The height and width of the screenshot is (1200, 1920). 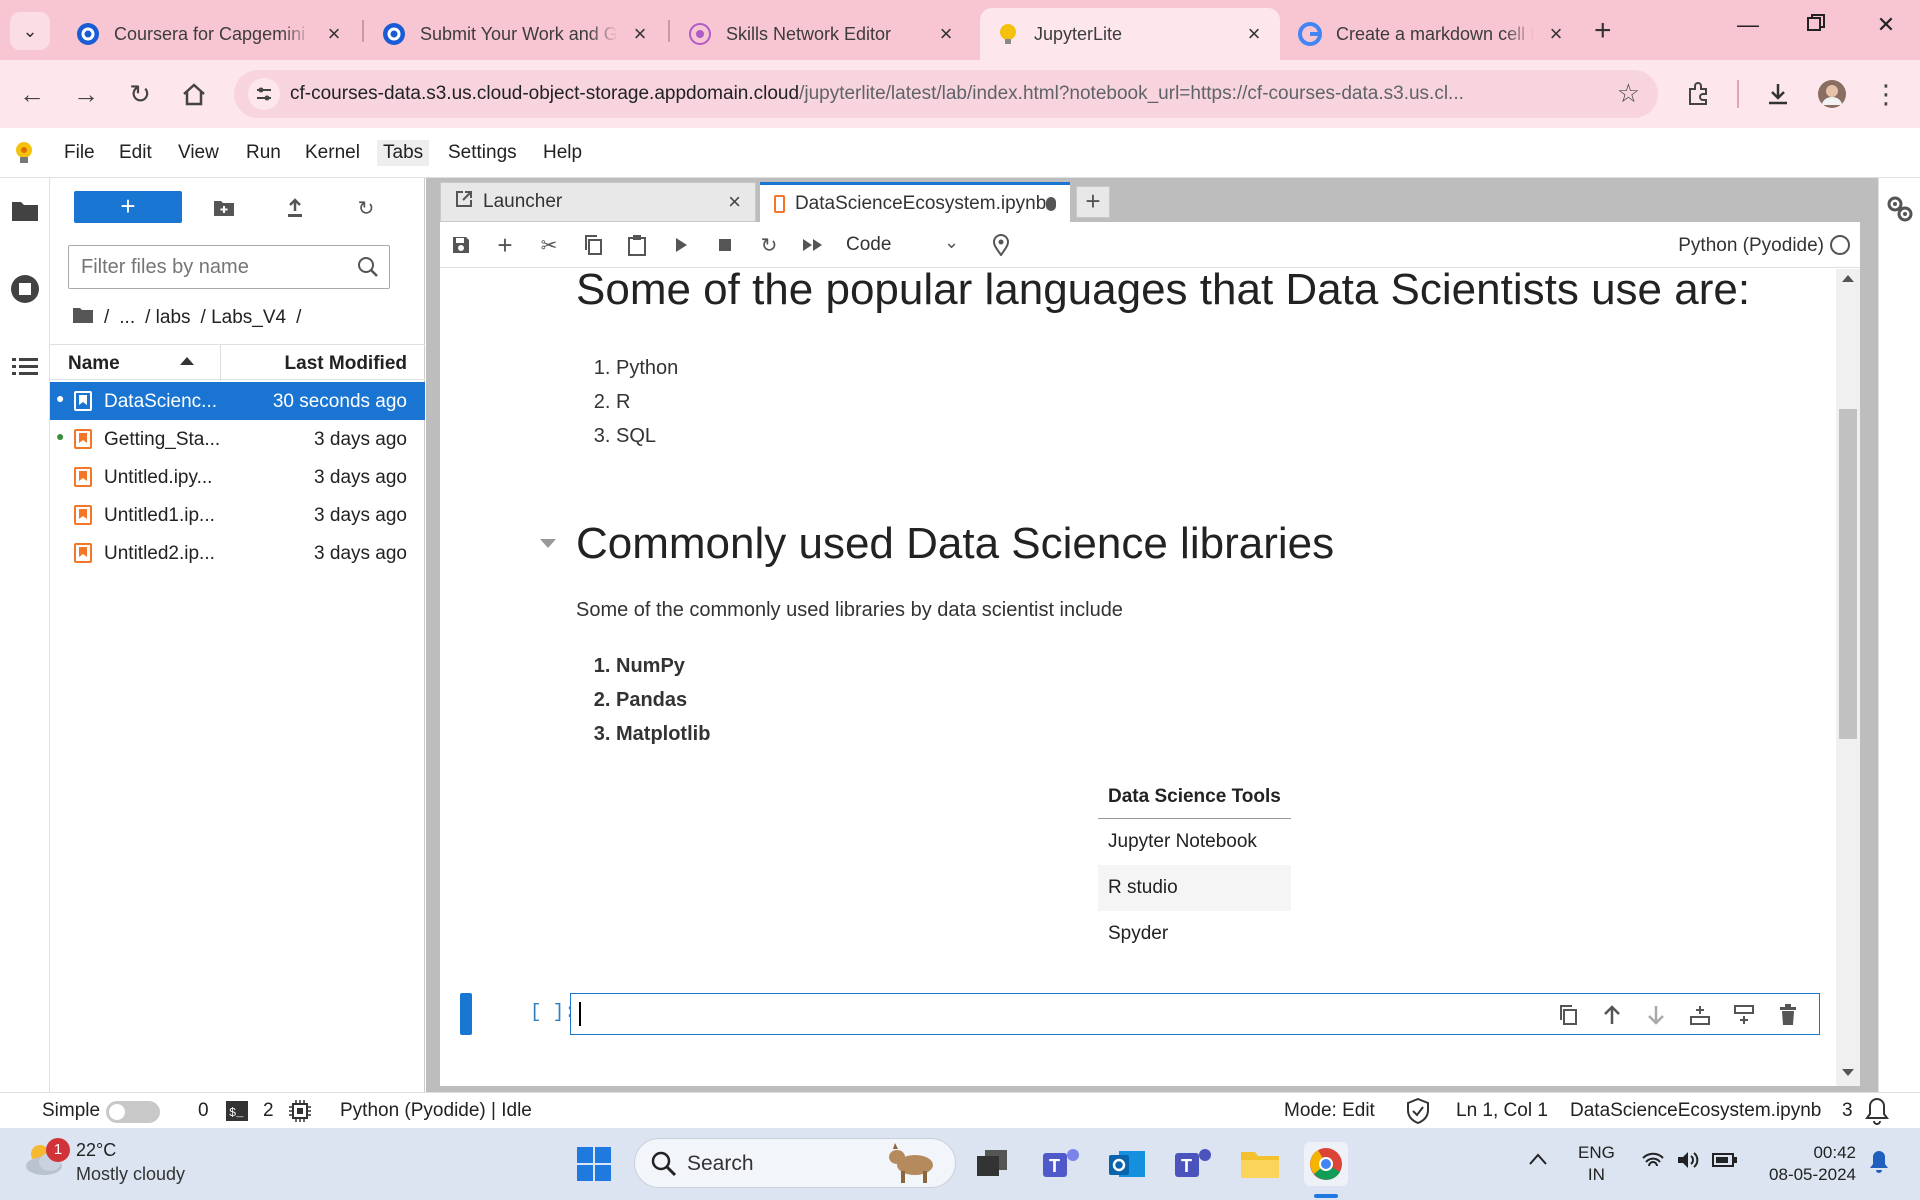 What do you see at coordinates (681, 245) in the screenshot?
I see `run-icon` at bounding box center [681, 245].